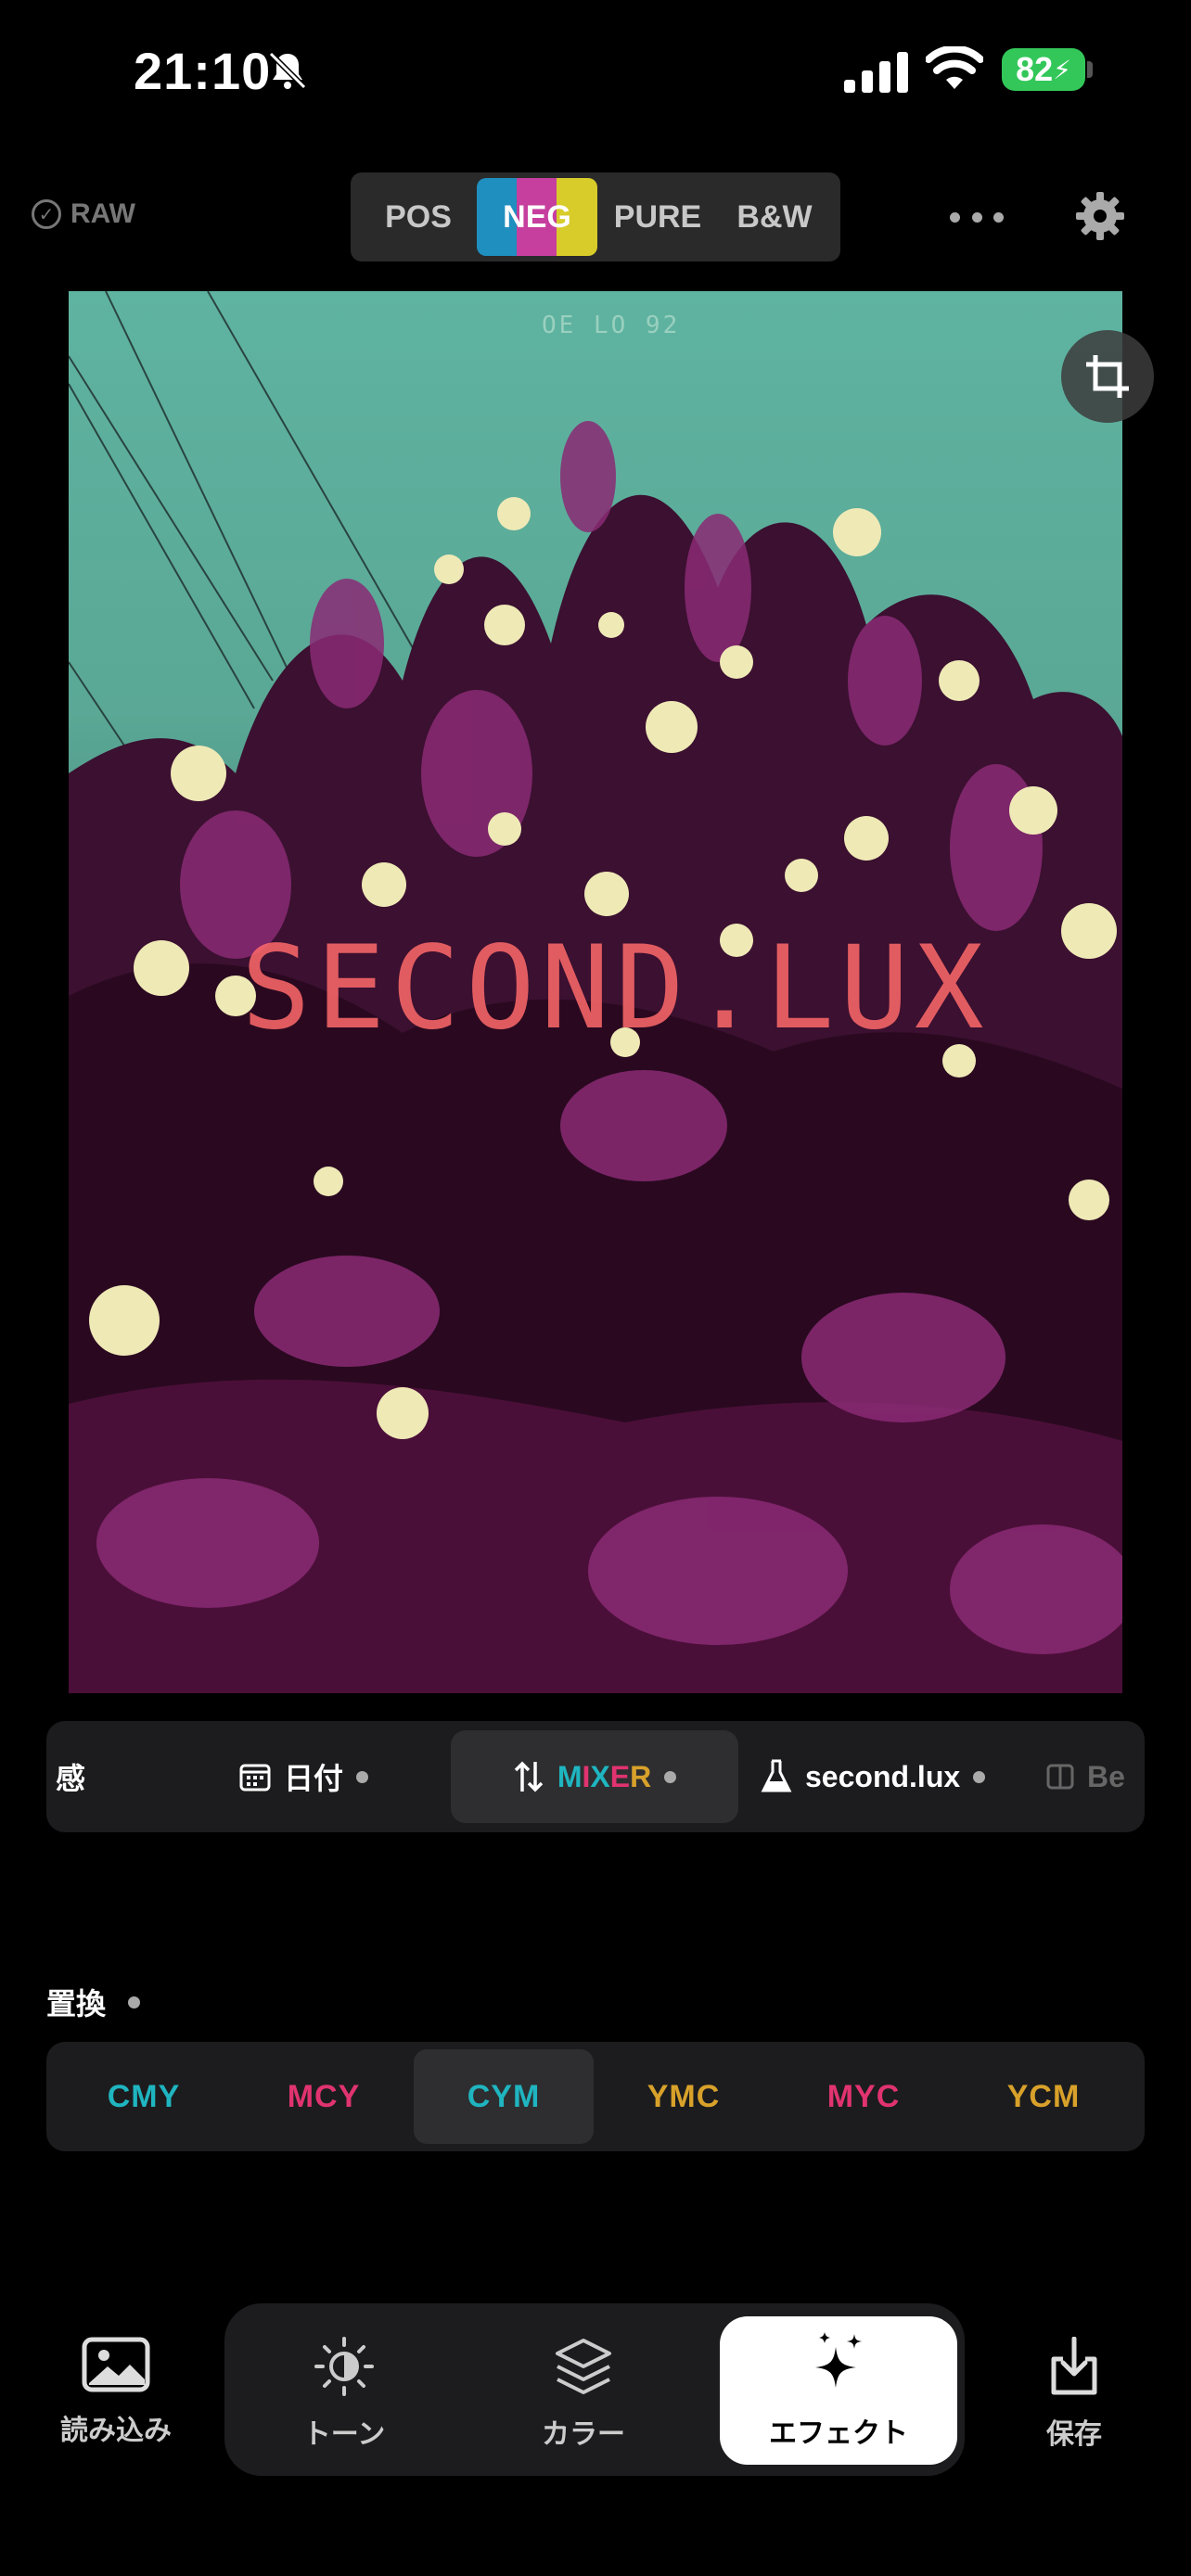 The width and height of the screenshot is (1191, 2576). What do you see at coordinates (46, 214) in the screenshot?
I see `checkmark-circle-icon: ✓` at bounding box center [46, 214].